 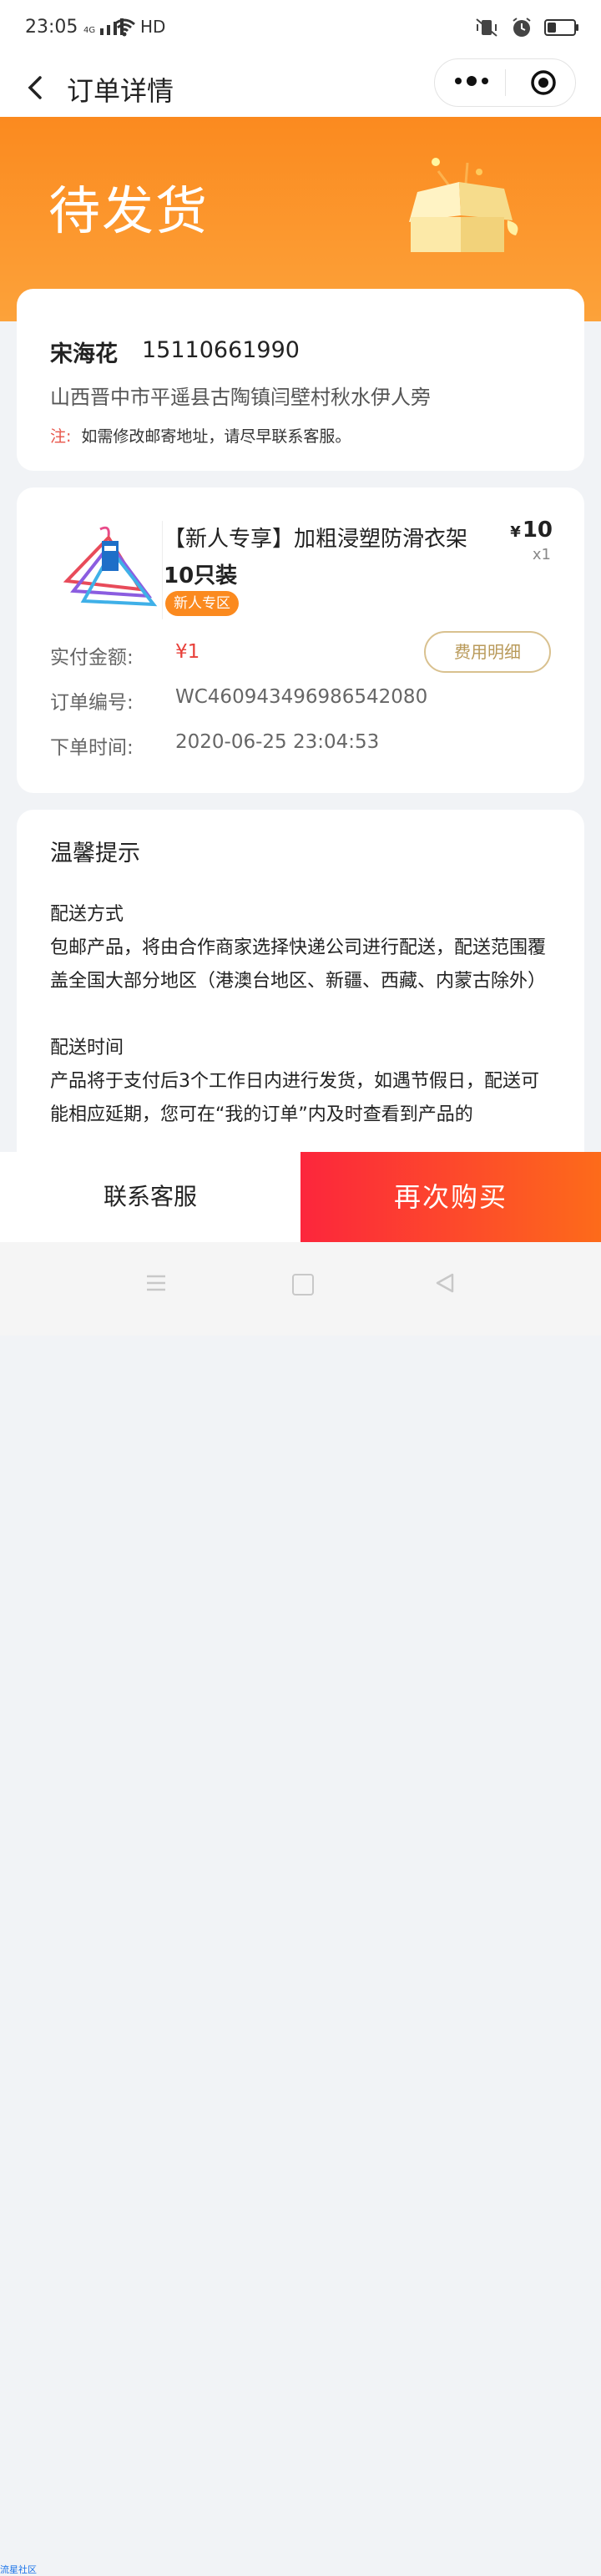 I want to click on open-box-icon, so click(x=464, y=205).